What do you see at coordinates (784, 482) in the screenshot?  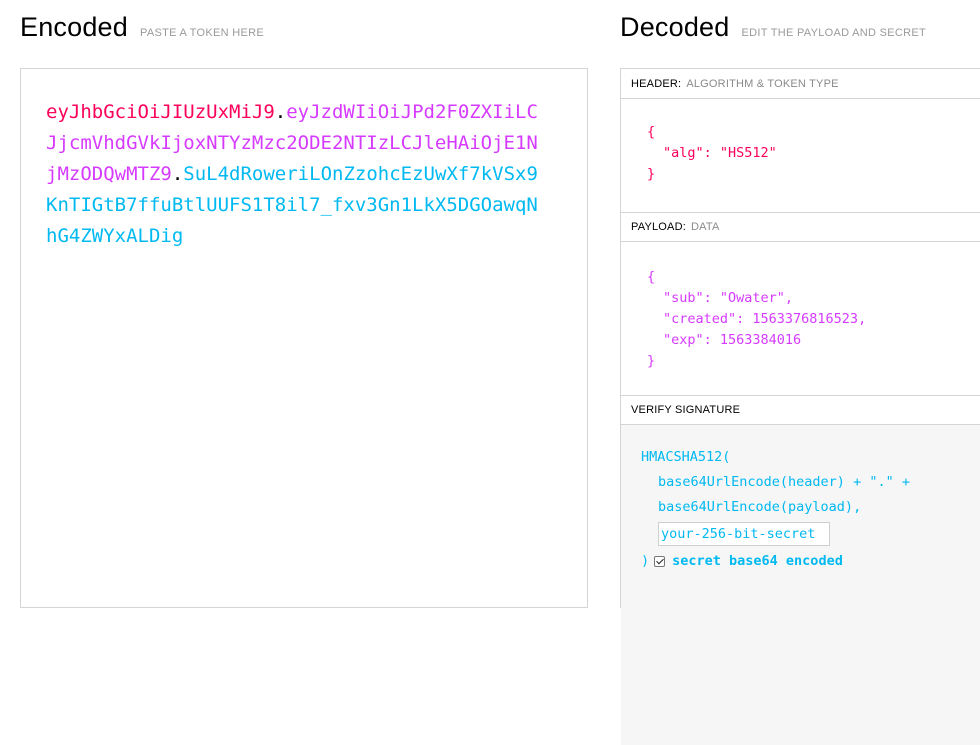 I see `verify-header-line: base64UrlEncode(header) + "." +` at bounding box center [784, 482].